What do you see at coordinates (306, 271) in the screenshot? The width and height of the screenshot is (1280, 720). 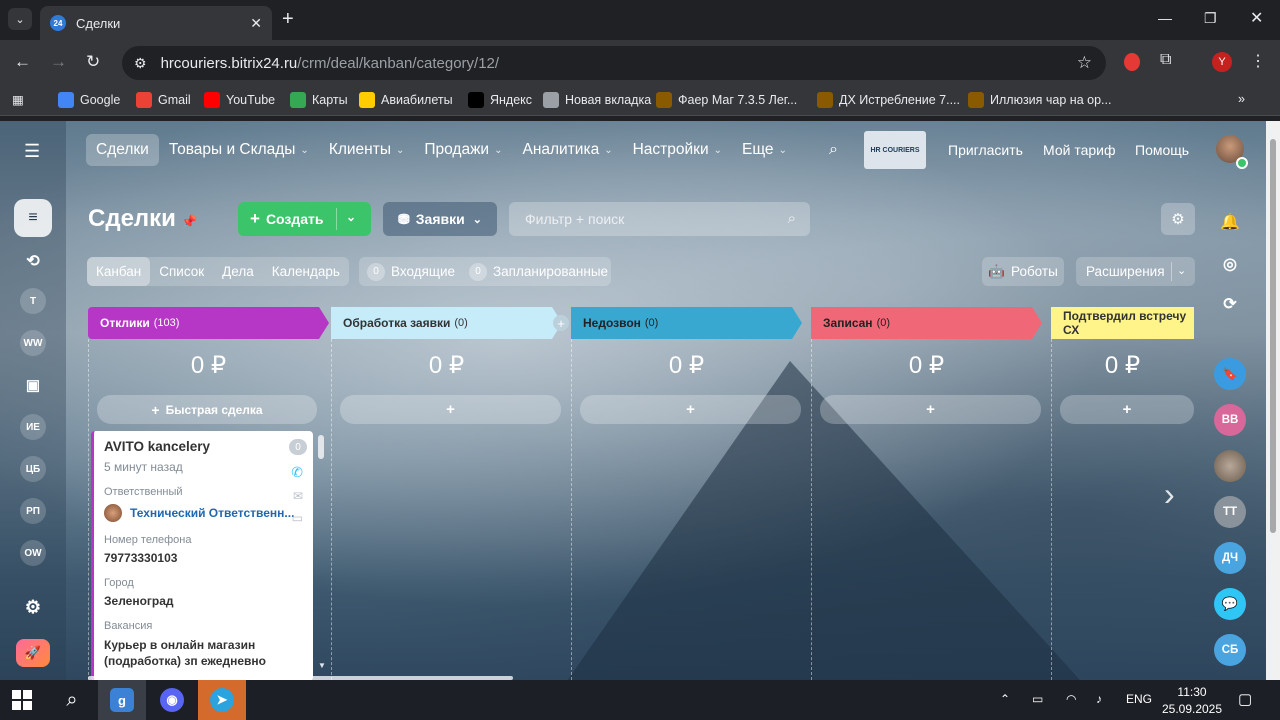 I see `view-tab: Календарь` at bounding box center [306, 271].